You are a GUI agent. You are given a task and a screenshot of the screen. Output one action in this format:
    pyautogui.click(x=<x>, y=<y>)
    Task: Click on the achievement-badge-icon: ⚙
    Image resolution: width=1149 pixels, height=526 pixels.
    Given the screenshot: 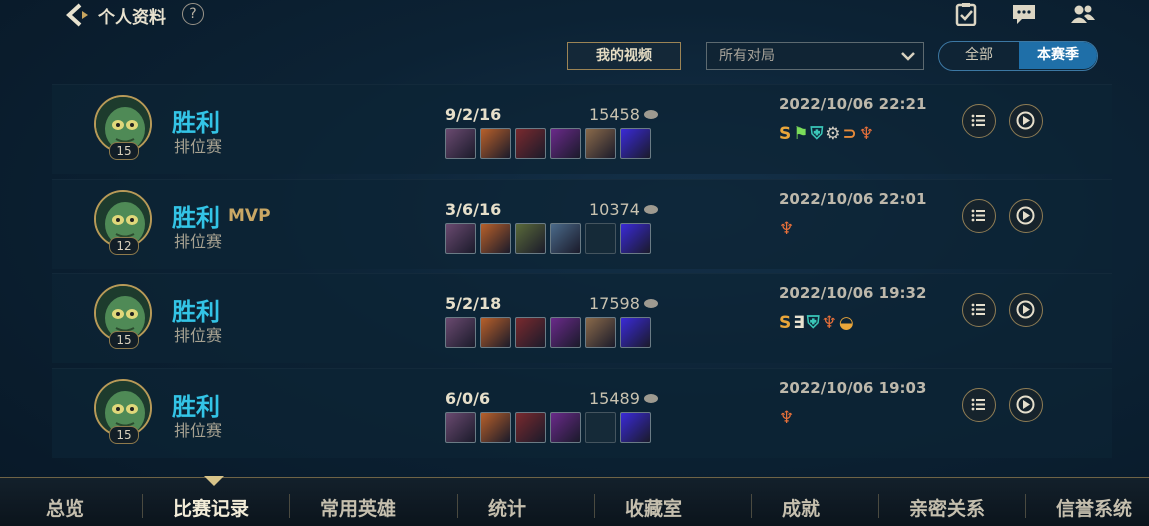 What is the action you would take?
    pyautogui.click(x=833, y=134)
    